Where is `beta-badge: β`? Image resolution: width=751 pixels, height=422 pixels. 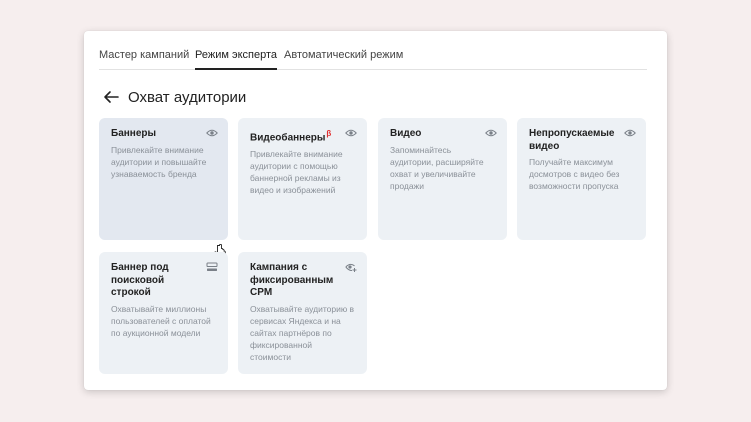 beta-badge: β is located at coordinates (329, 133).